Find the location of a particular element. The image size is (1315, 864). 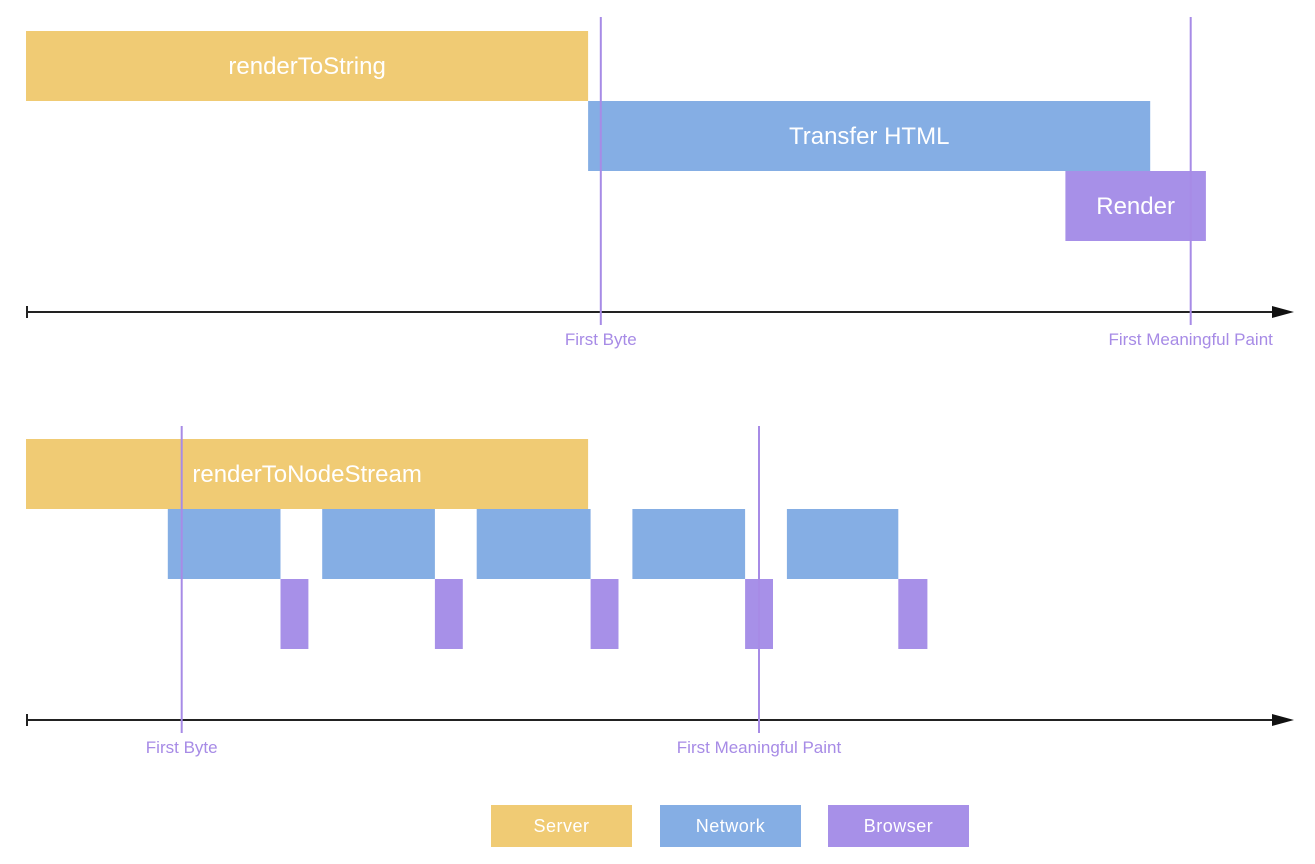

segment-label-render-to-node-stream: renderToNodeStream is located at coordinates (306, 474).